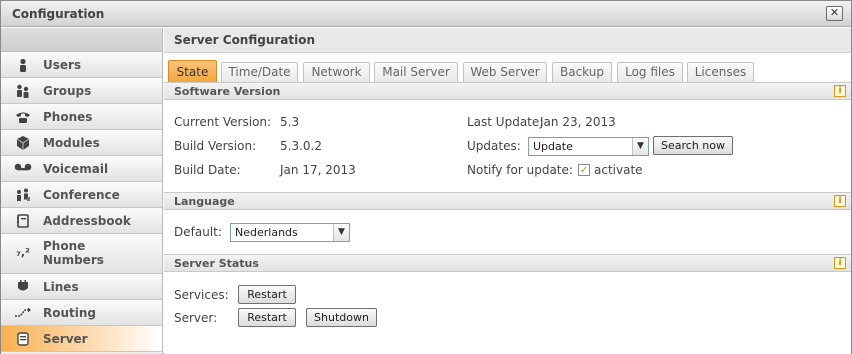  I want to click on last-update-label: Last Update:, so click(505, 122).